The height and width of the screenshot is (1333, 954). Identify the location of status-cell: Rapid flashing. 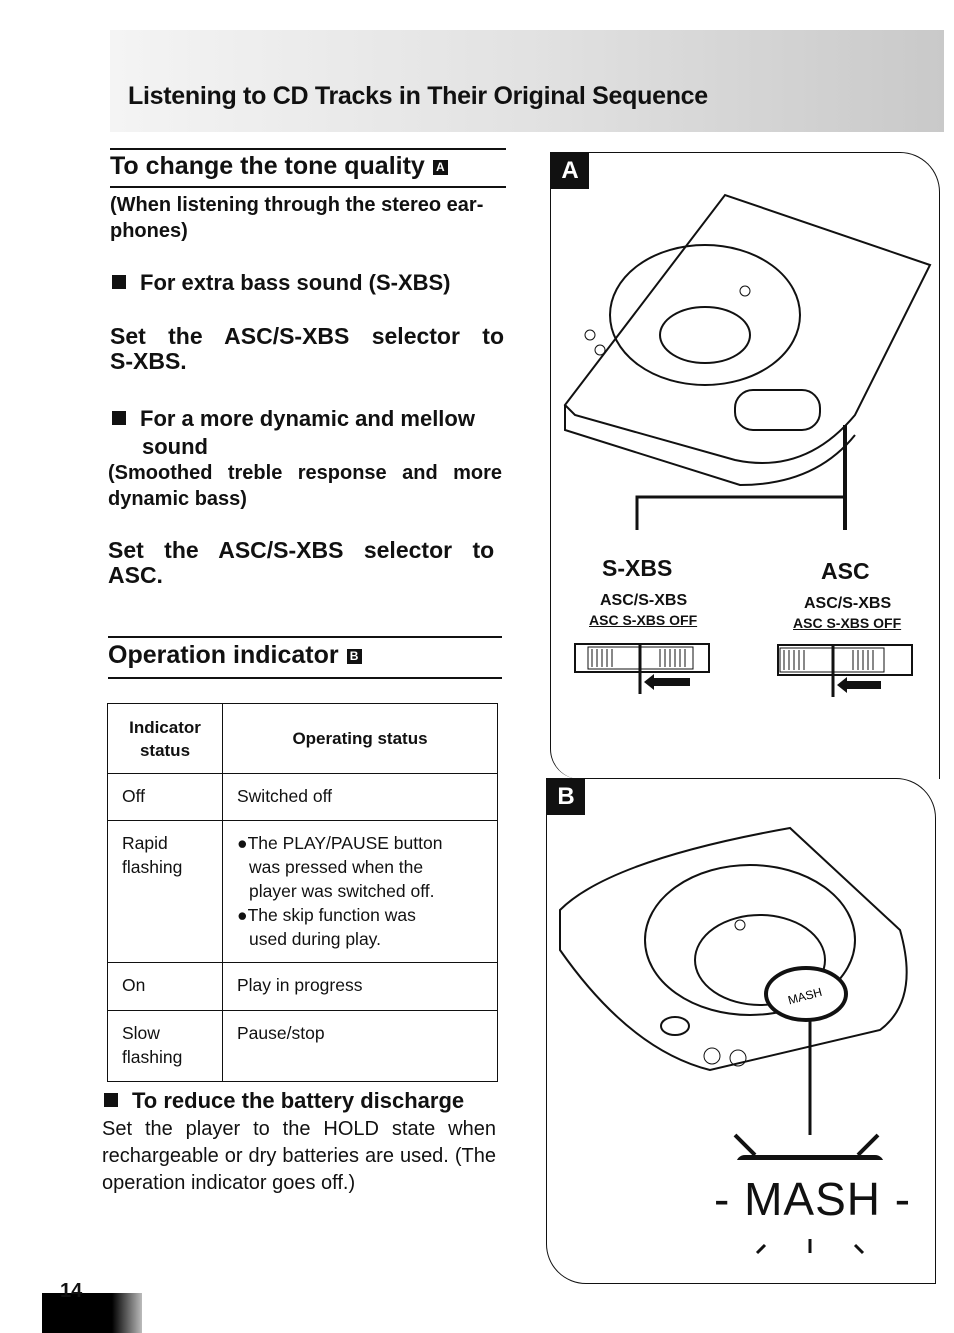
(165, 891).